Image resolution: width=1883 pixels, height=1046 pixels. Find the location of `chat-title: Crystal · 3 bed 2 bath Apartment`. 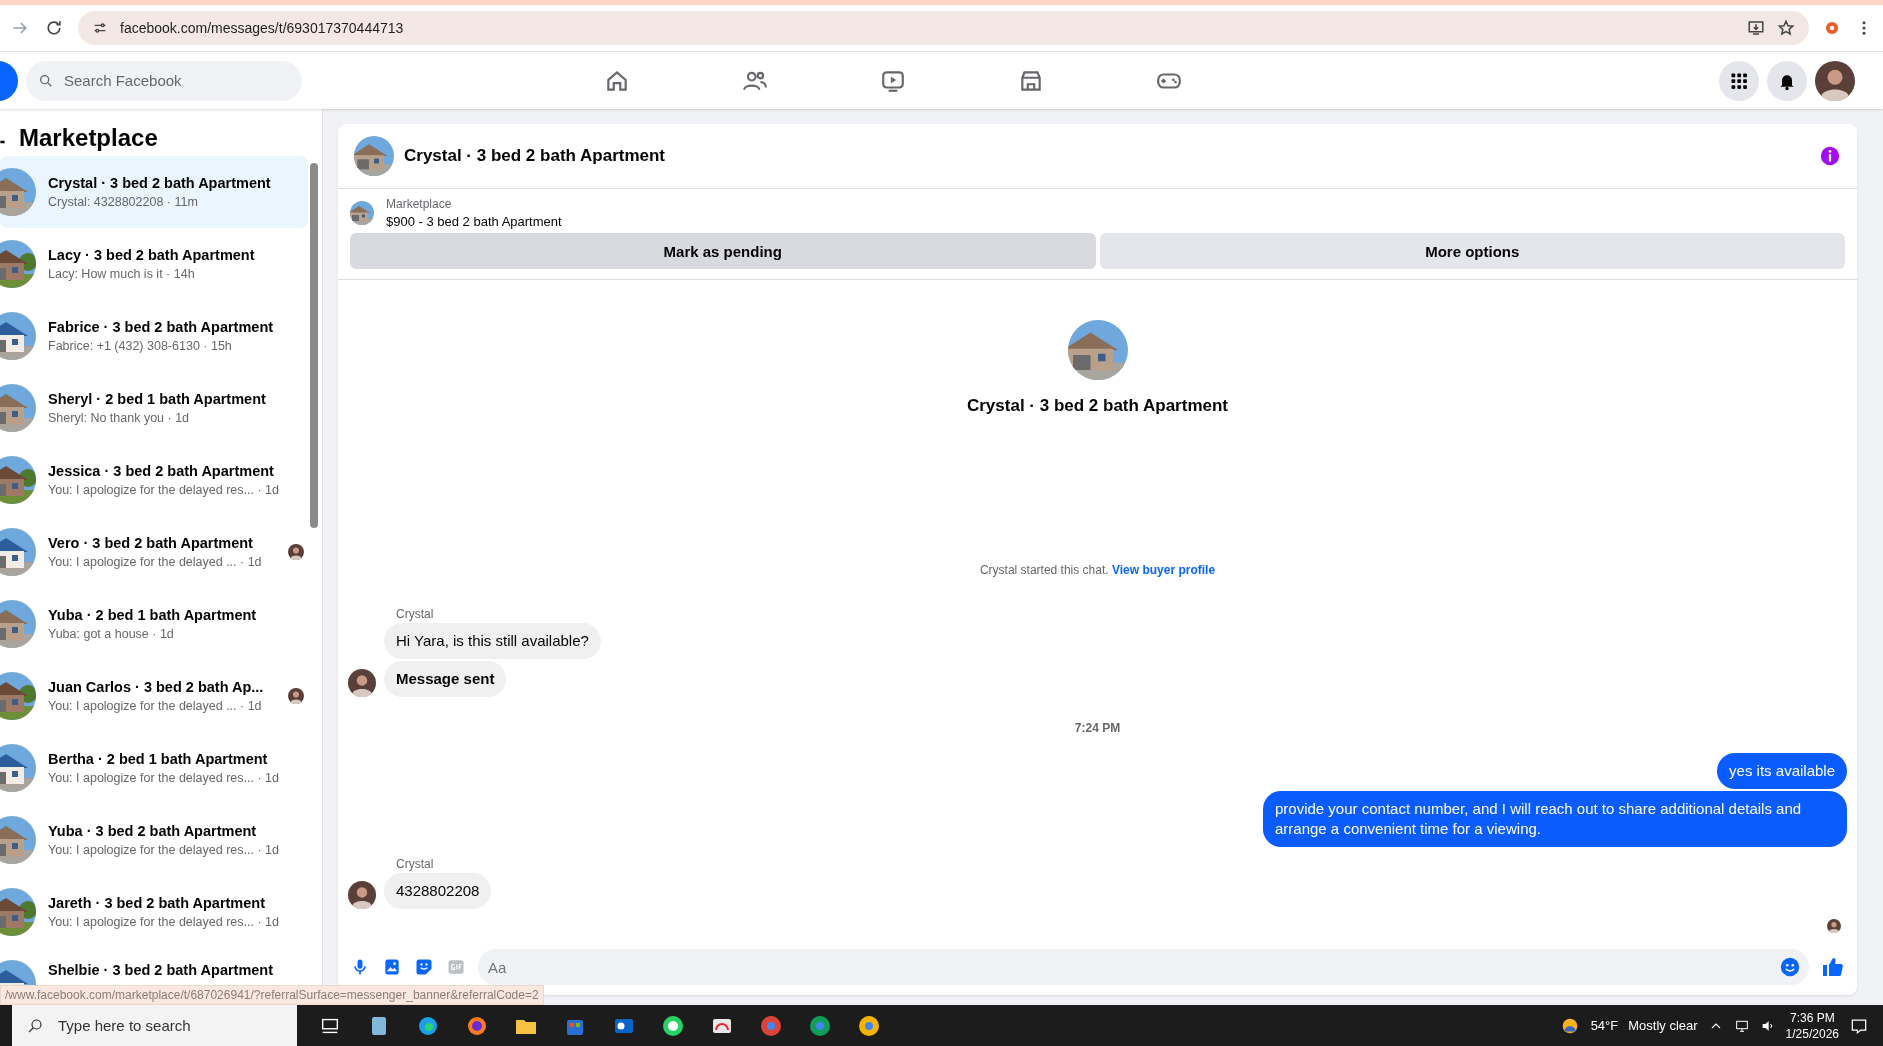

chat-title: Crystal · 3 bed 2 bath Apartment is located at coordinates (535, 156).